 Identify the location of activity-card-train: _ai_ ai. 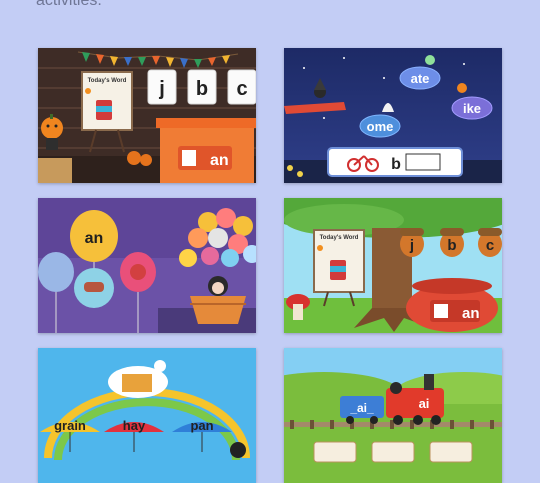
(393, 415).